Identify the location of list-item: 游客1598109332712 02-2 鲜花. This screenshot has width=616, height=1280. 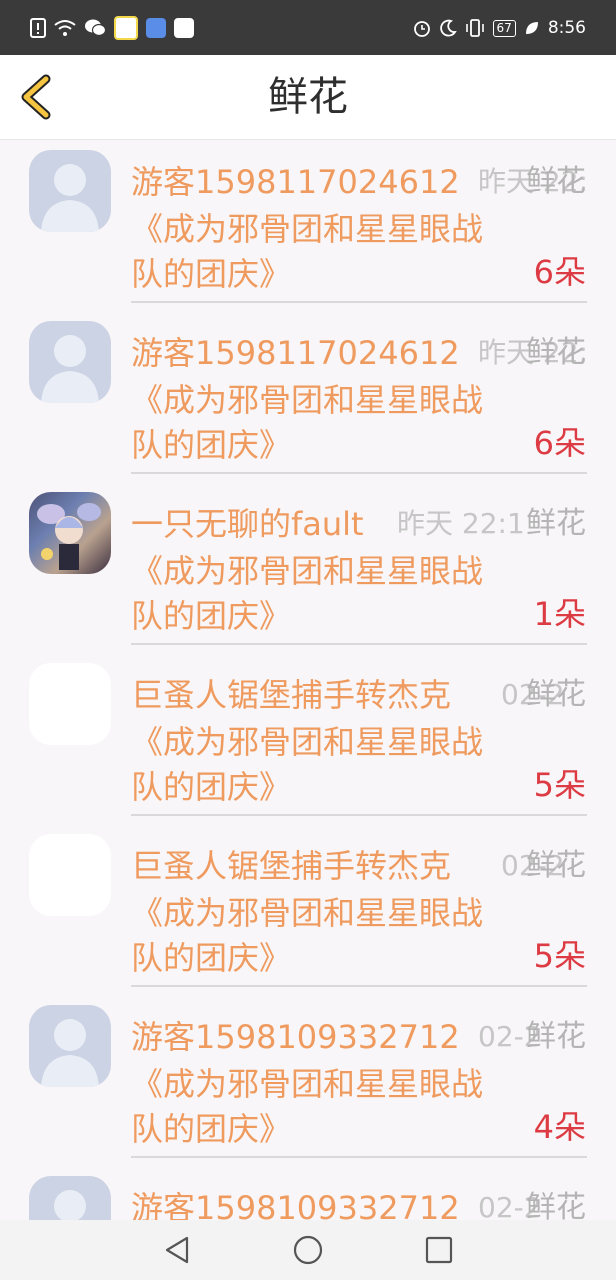
(308, 1193).